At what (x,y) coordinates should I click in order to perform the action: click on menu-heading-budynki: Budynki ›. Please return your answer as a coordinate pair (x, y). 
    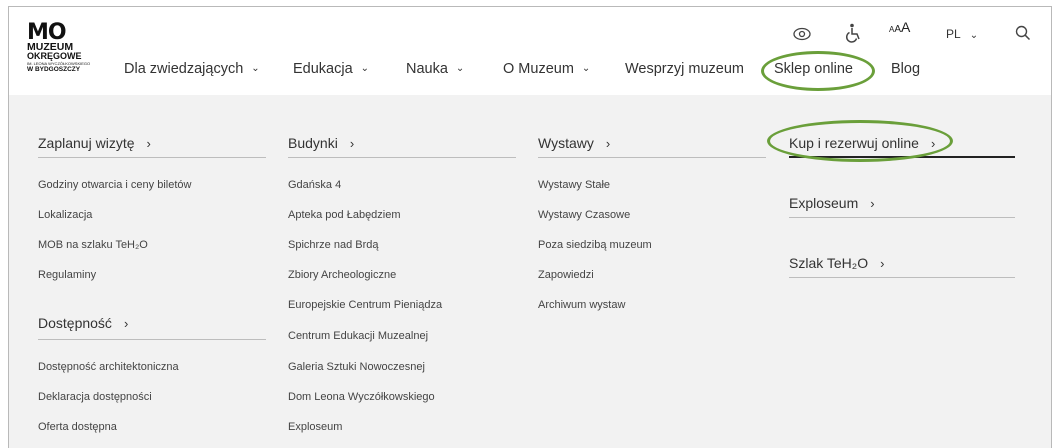
    Looking at the image, I should click on (321, 143).